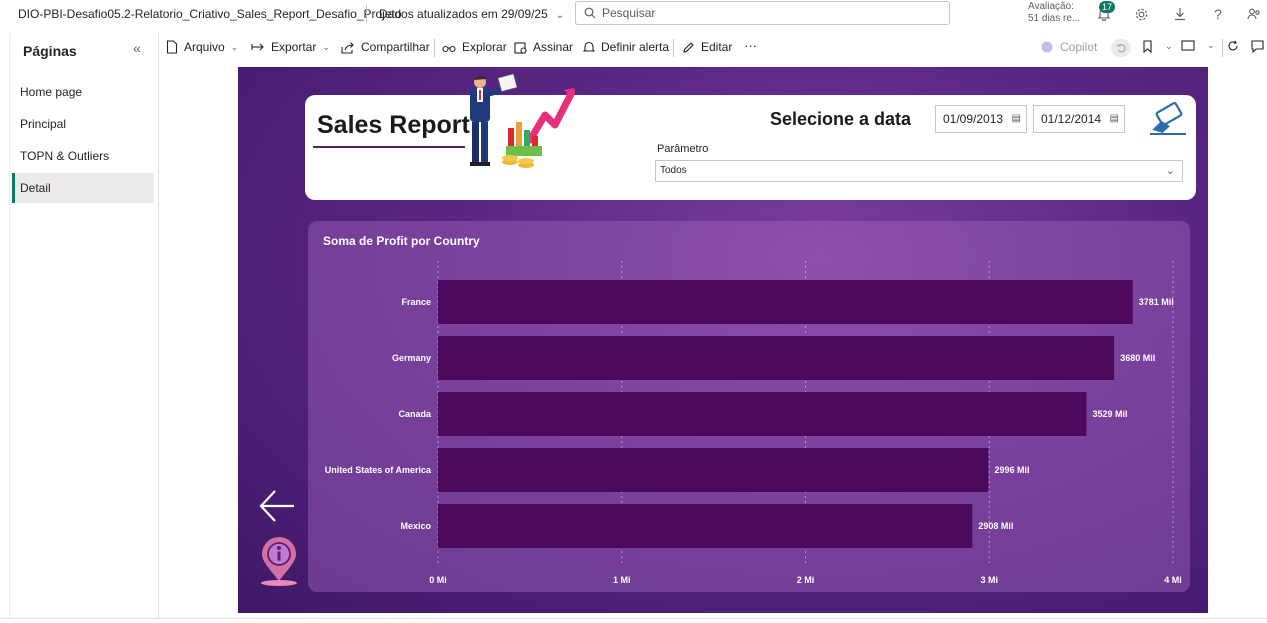  I want to click on compartilhar-button: Compartilhar, so click(385, 47).